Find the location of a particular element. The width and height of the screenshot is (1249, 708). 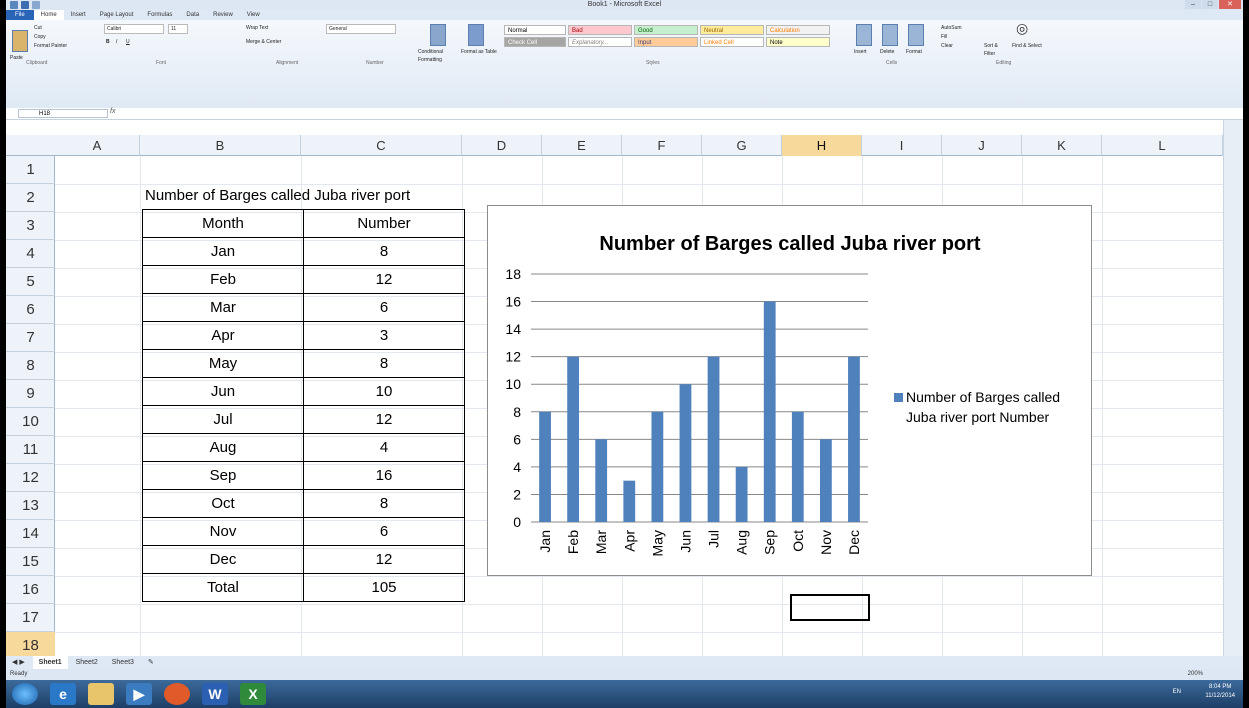

month-cell: Jun is located at coordinates (223, 391).